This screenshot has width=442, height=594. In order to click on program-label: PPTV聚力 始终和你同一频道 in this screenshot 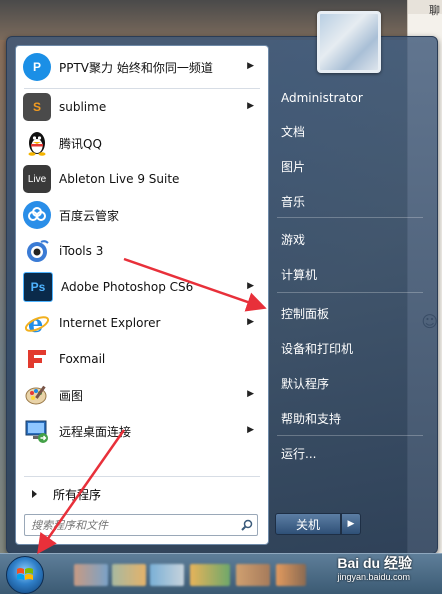, I will do `click(136, 67)`.